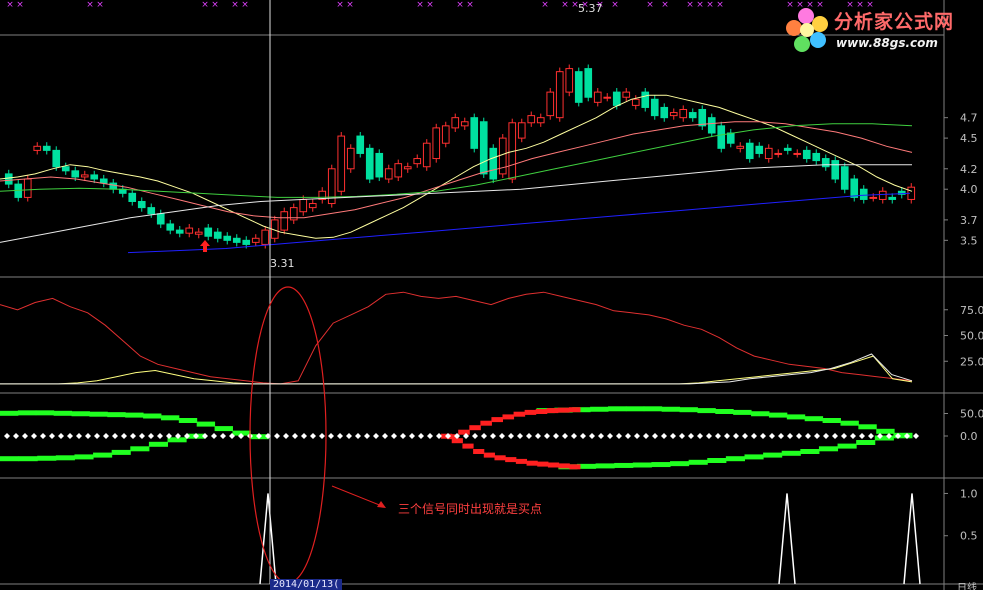  Describe the element at coordinates (969, 240) in the screenshot. I see `y-tick-label: 3.5` at that location.